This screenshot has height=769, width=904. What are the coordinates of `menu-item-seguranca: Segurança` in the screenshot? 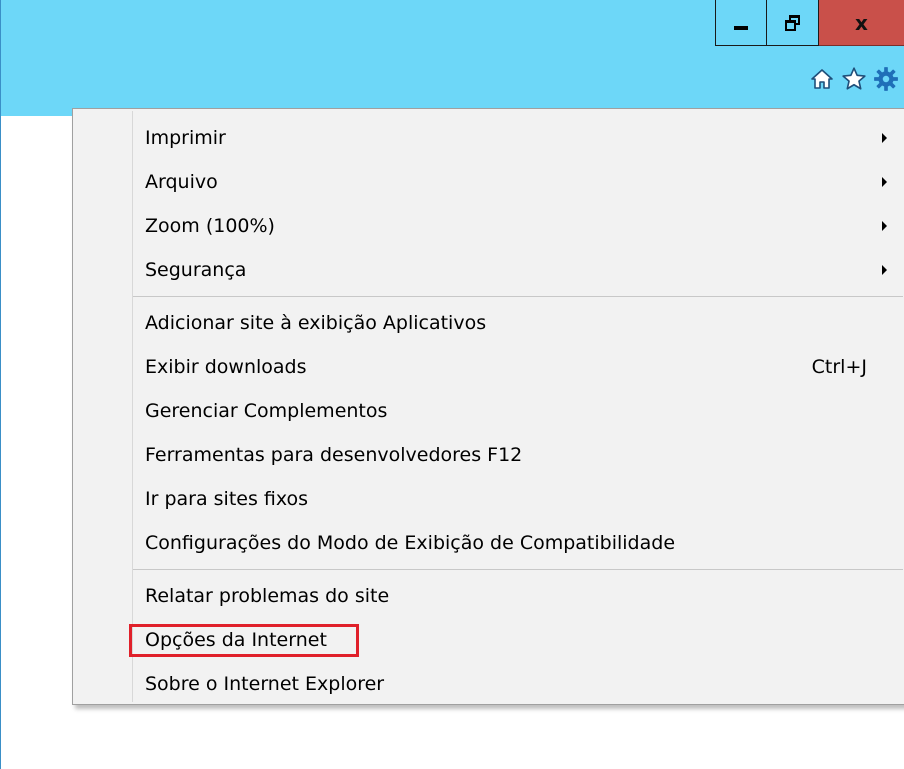 It's located at (488, 270).